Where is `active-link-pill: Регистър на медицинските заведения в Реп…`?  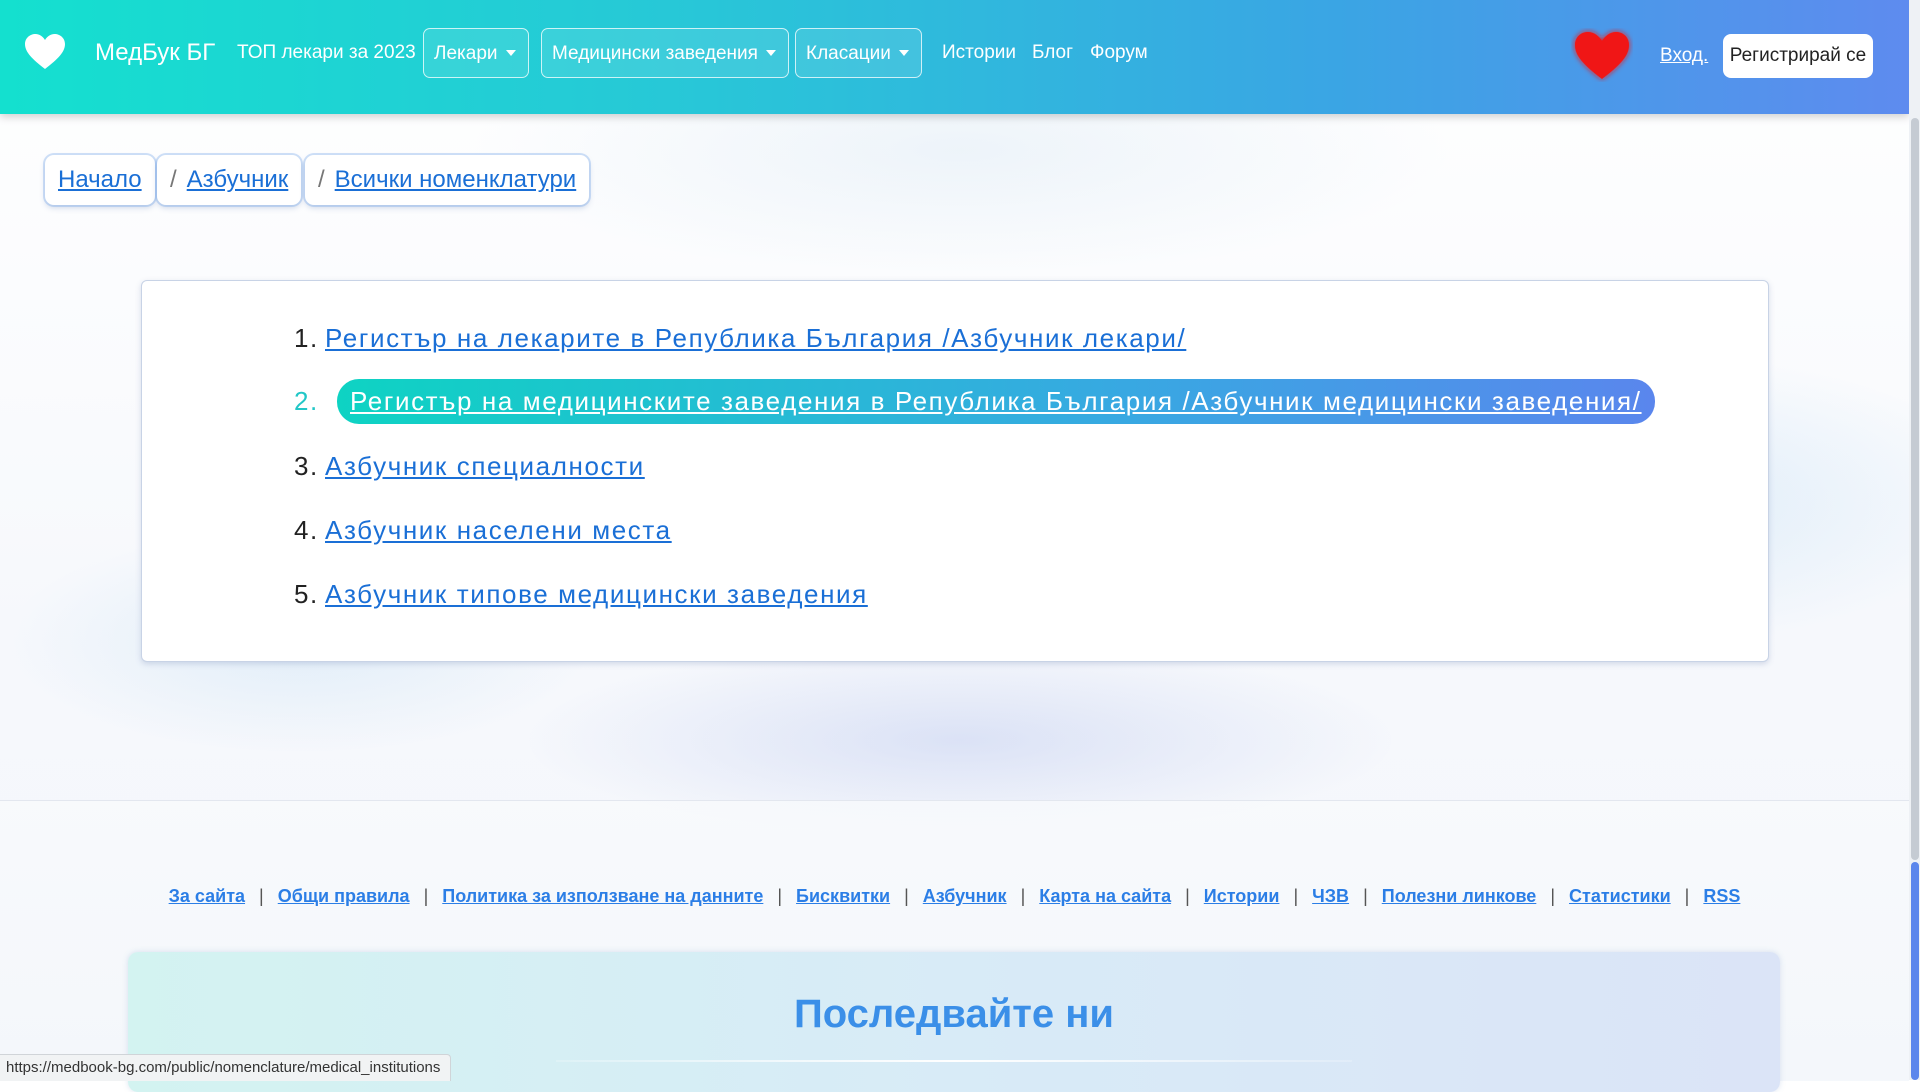
active-link-pill: Регистър на медицинските заведения в Реп… is located at coordinates (996, 401).